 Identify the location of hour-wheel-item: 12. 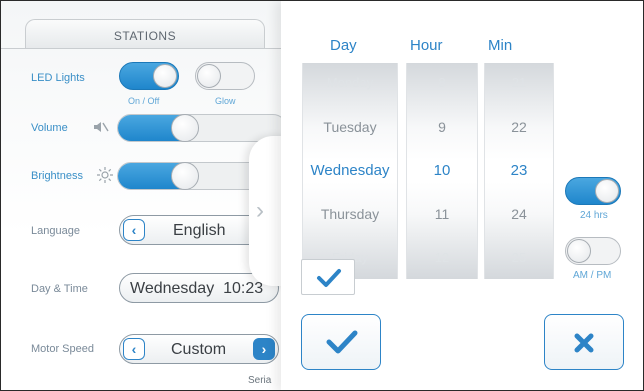
(442, 257).